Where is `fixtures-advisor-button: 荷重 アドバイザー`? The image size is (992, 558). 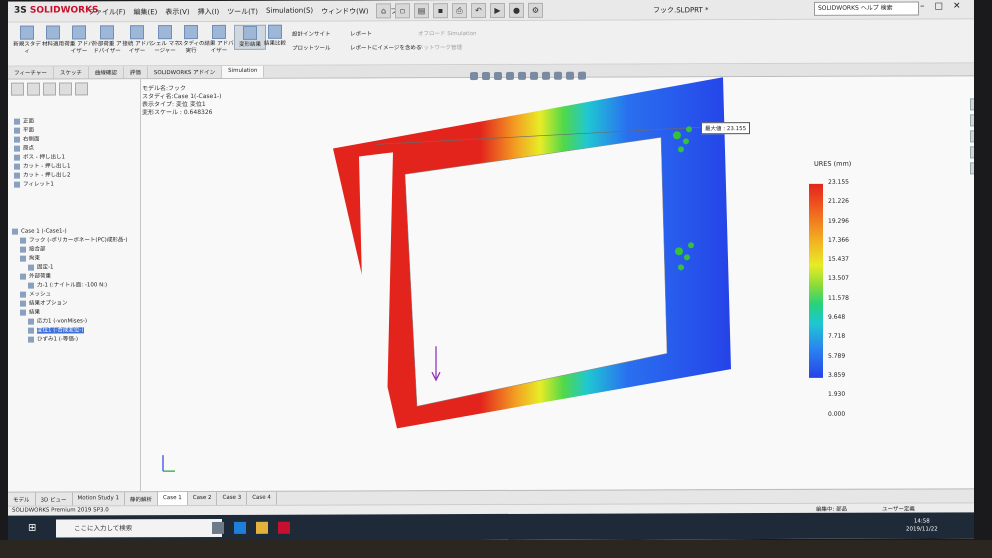
fixtures-advisor-button: 荷重 アドバイザー is located at coordinates (79, 40).